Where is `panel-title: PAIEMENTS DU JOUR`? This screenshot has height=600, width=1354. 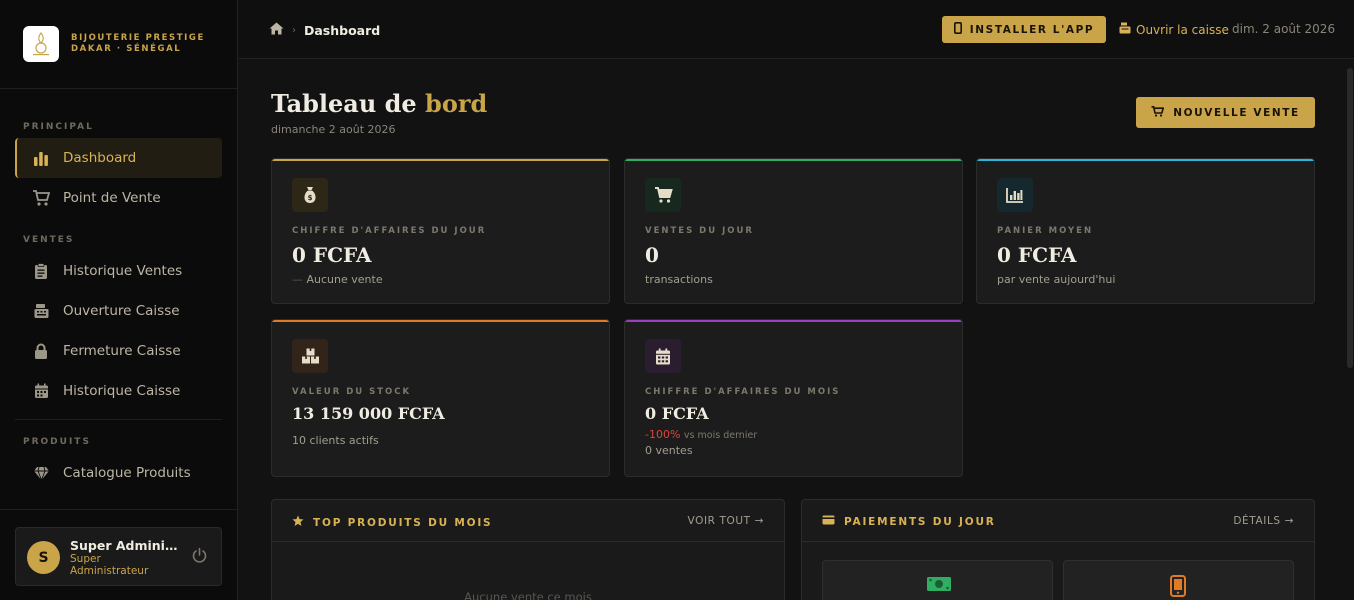
panel-title: PAIEMENTS DU JOUR is located at coordinates (909, 521).